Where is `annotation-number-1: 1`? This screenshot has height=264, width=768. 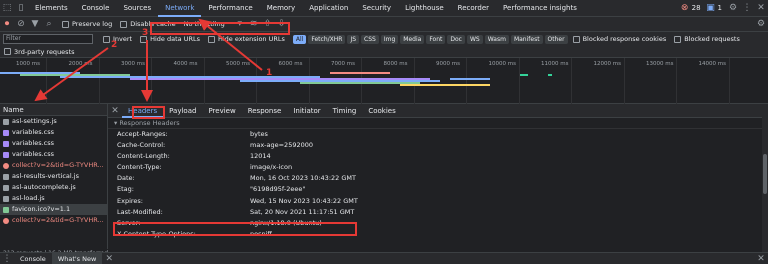
annotation-number-1: 1 is located at coordinates (269, 73).